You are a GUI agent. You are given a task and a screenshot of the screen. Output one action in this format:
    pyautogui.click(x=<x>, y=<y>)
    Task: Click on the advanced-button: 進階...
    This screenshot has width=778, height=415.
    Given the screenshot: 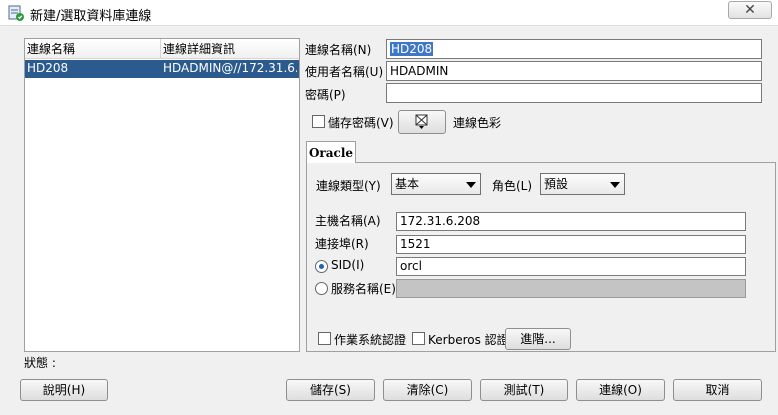 What is the action you would take?
    pyautogui.click(x=538, y=339)
    